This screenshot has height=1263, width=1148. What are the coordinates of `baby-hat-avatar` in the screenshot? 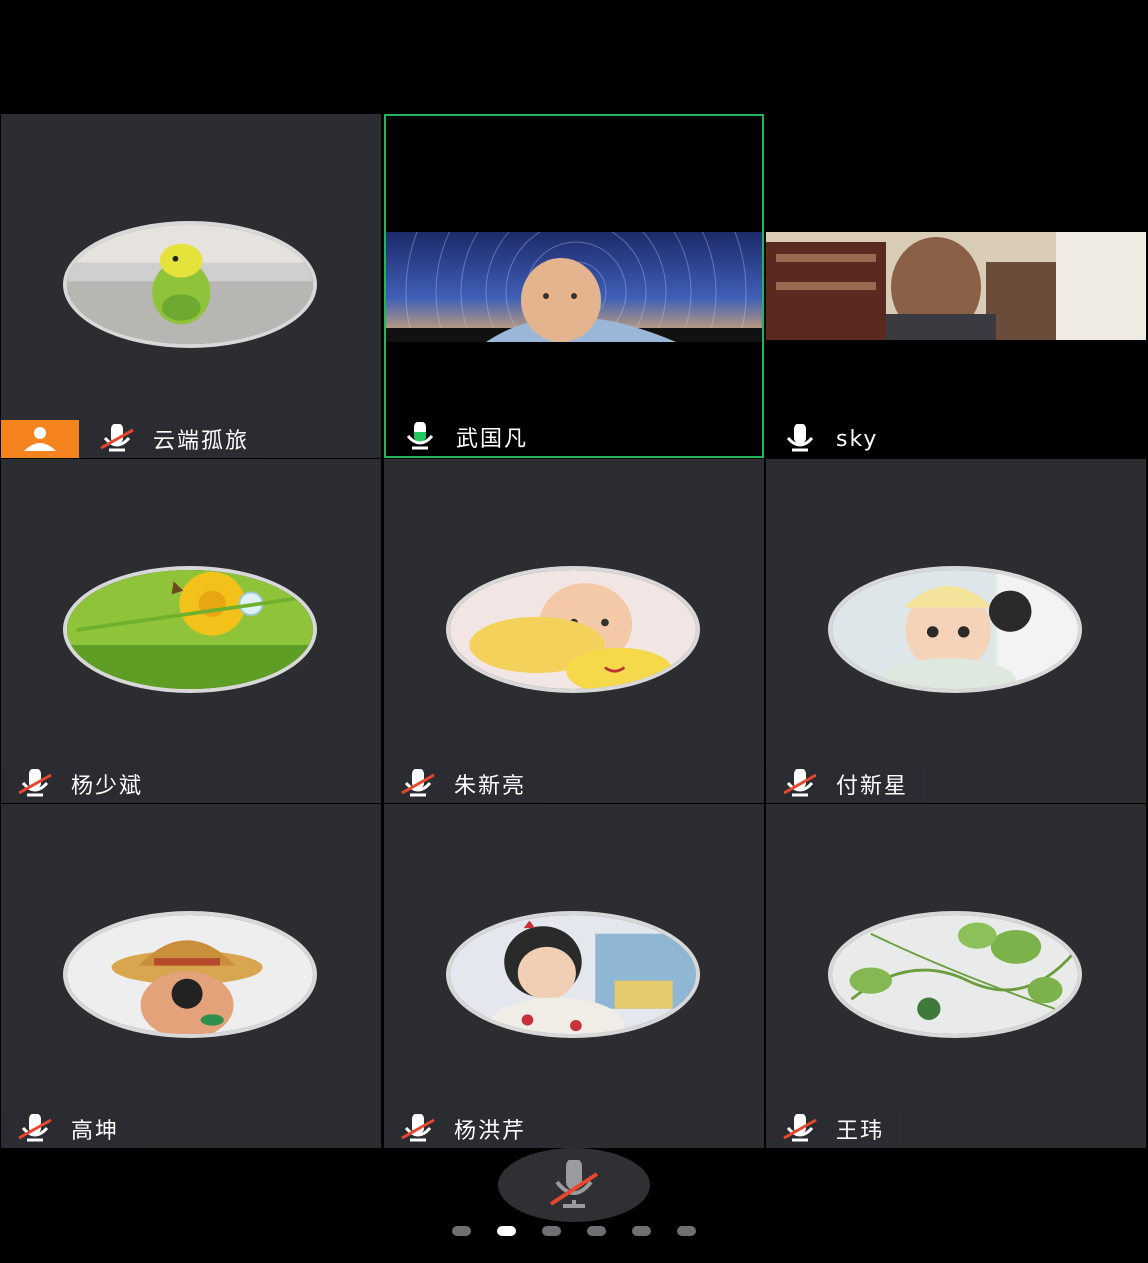 It's located at (955, 629).